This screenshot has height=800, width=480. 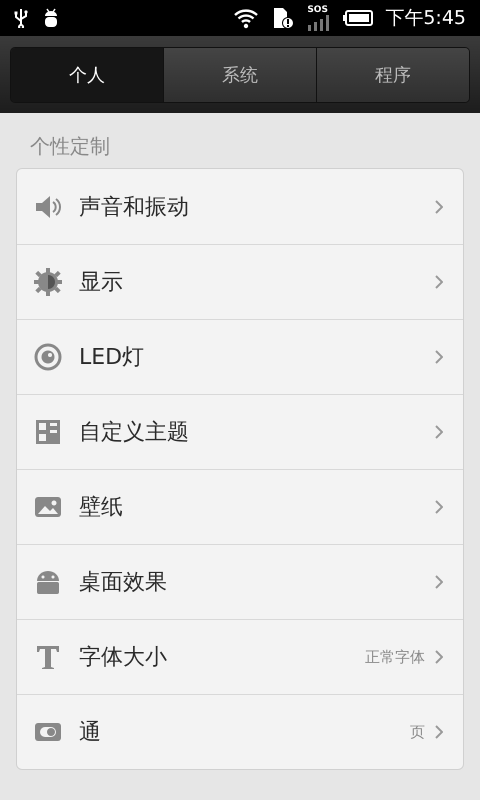 What do you see at coordinates (240, 281) in the screenshot?
I see `settings-row: 显示` at bounding box center [240, 281].